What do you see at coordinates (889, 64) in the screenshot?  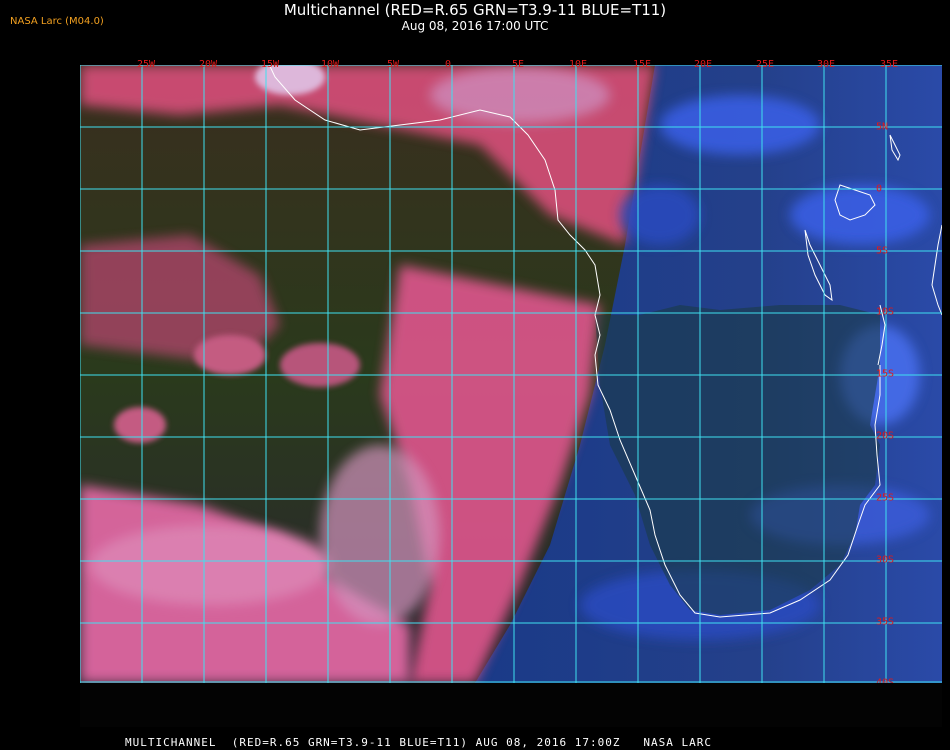 I see `lon-label-35e: 35E` at bounding box center [889, 64].